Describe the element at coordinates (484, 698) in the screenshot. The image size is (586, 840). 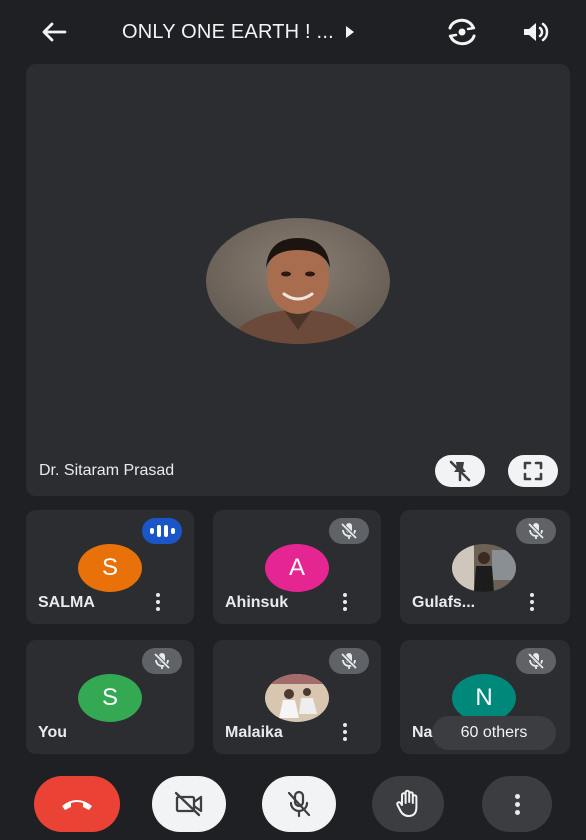
I see `avatar: N` at that location.